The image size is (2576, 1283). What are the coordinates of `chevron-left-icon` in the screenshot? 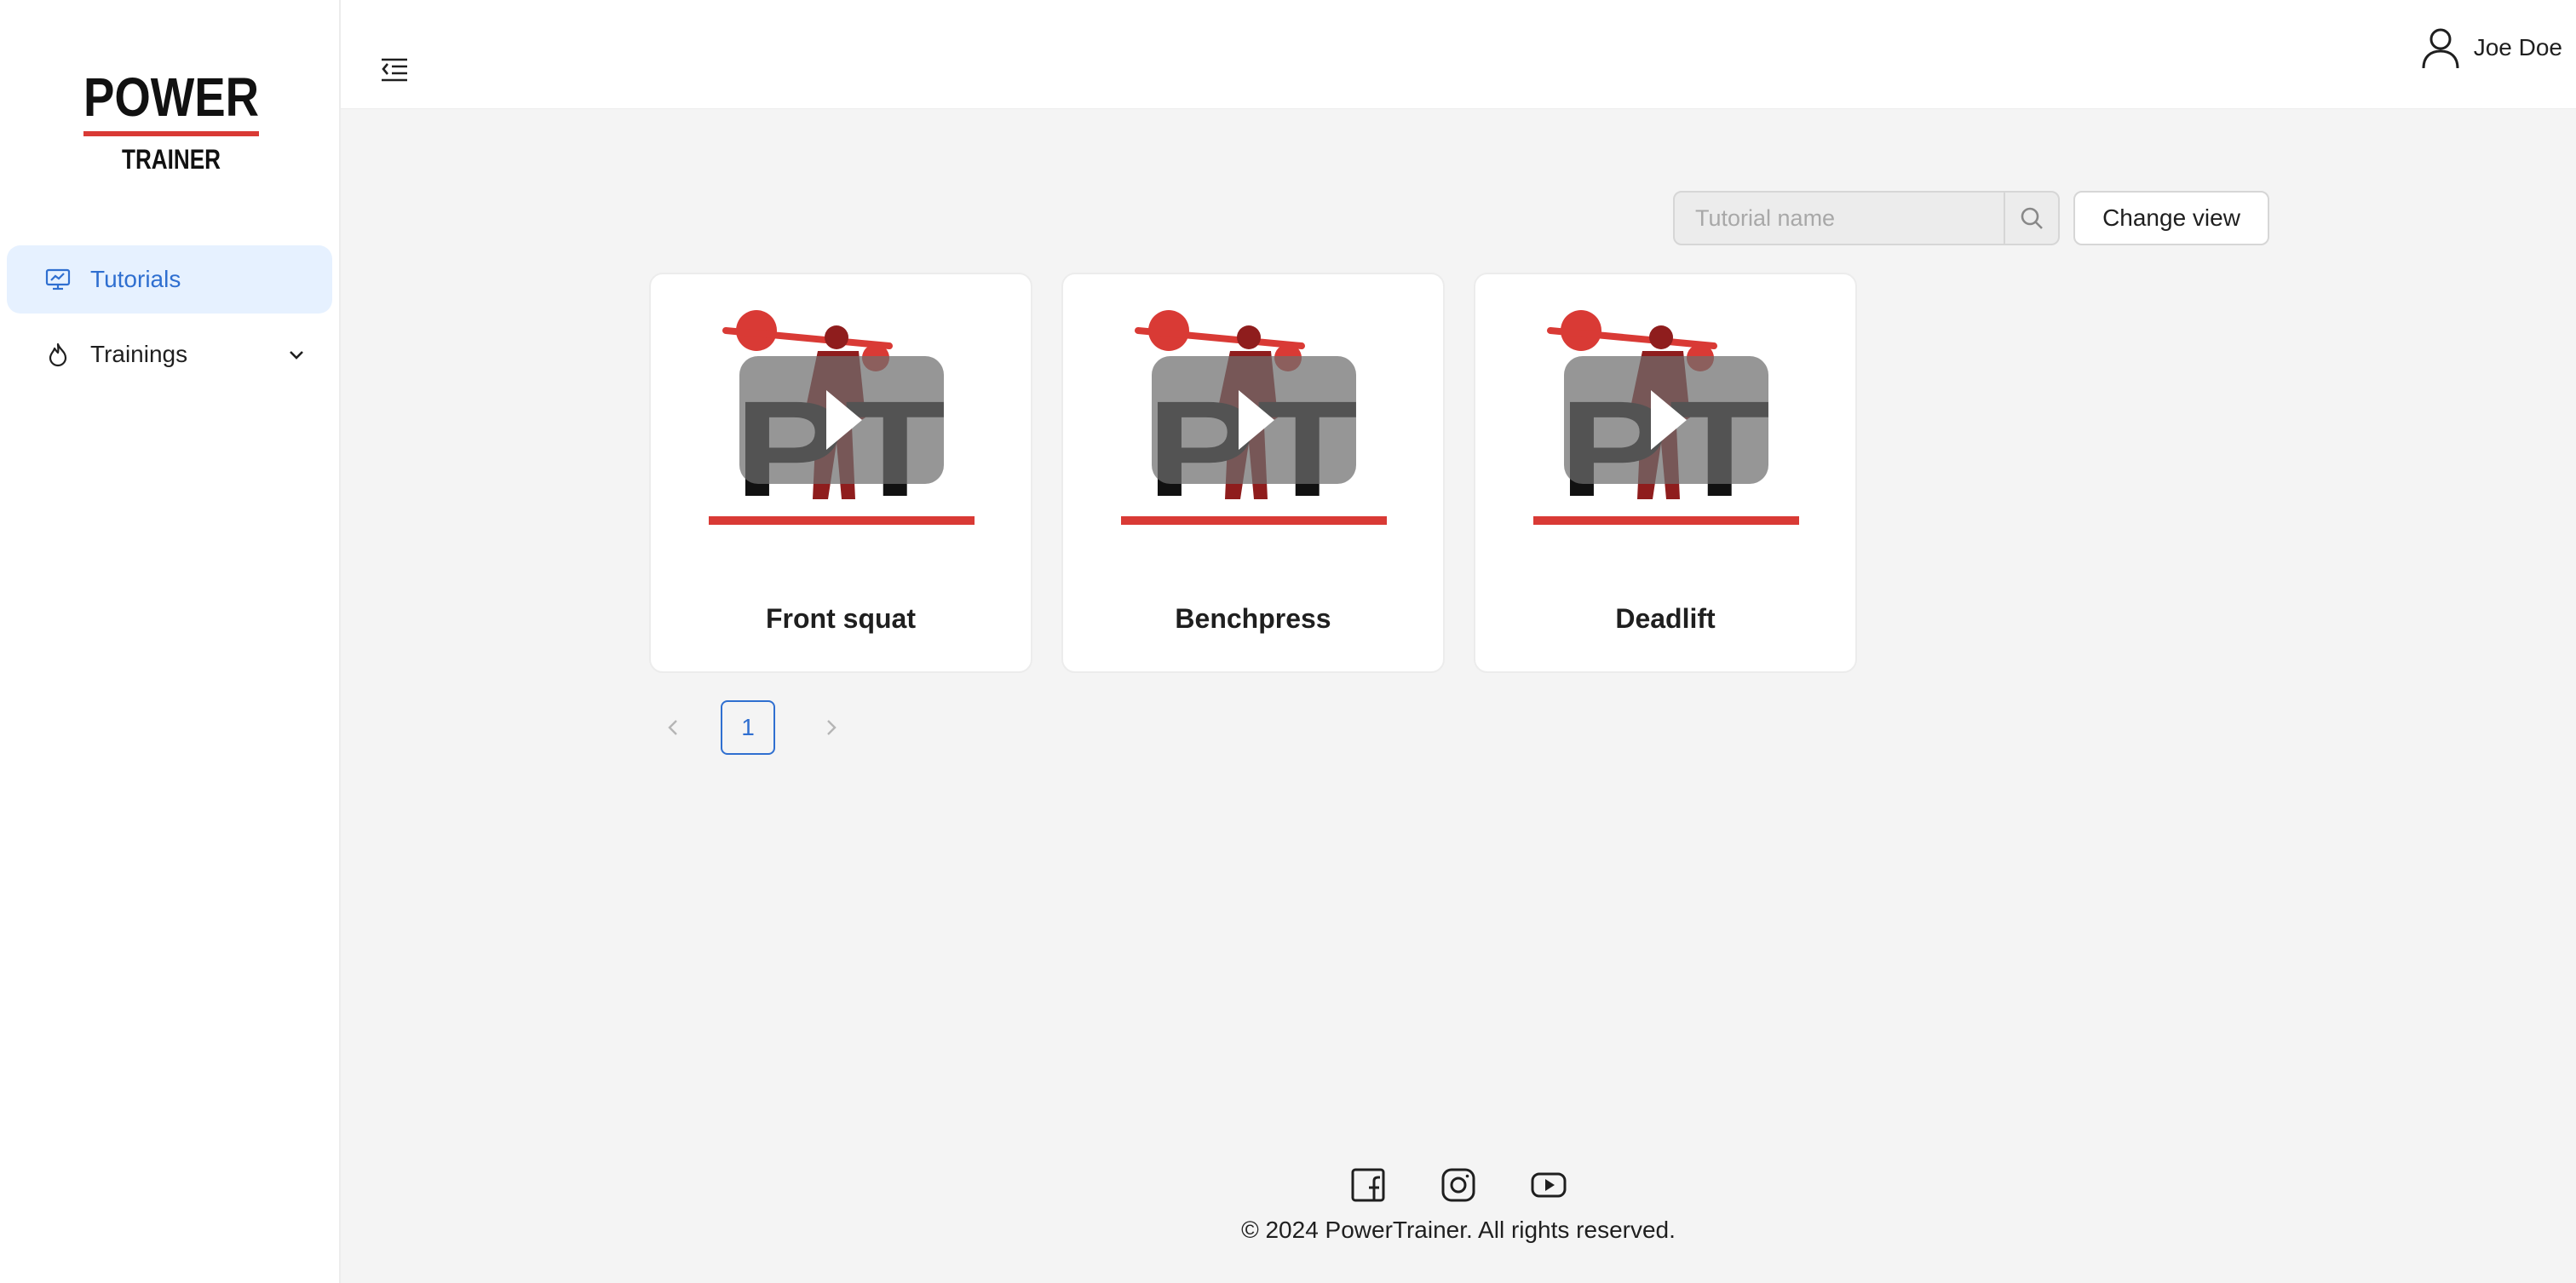 It's located at (673, 727).